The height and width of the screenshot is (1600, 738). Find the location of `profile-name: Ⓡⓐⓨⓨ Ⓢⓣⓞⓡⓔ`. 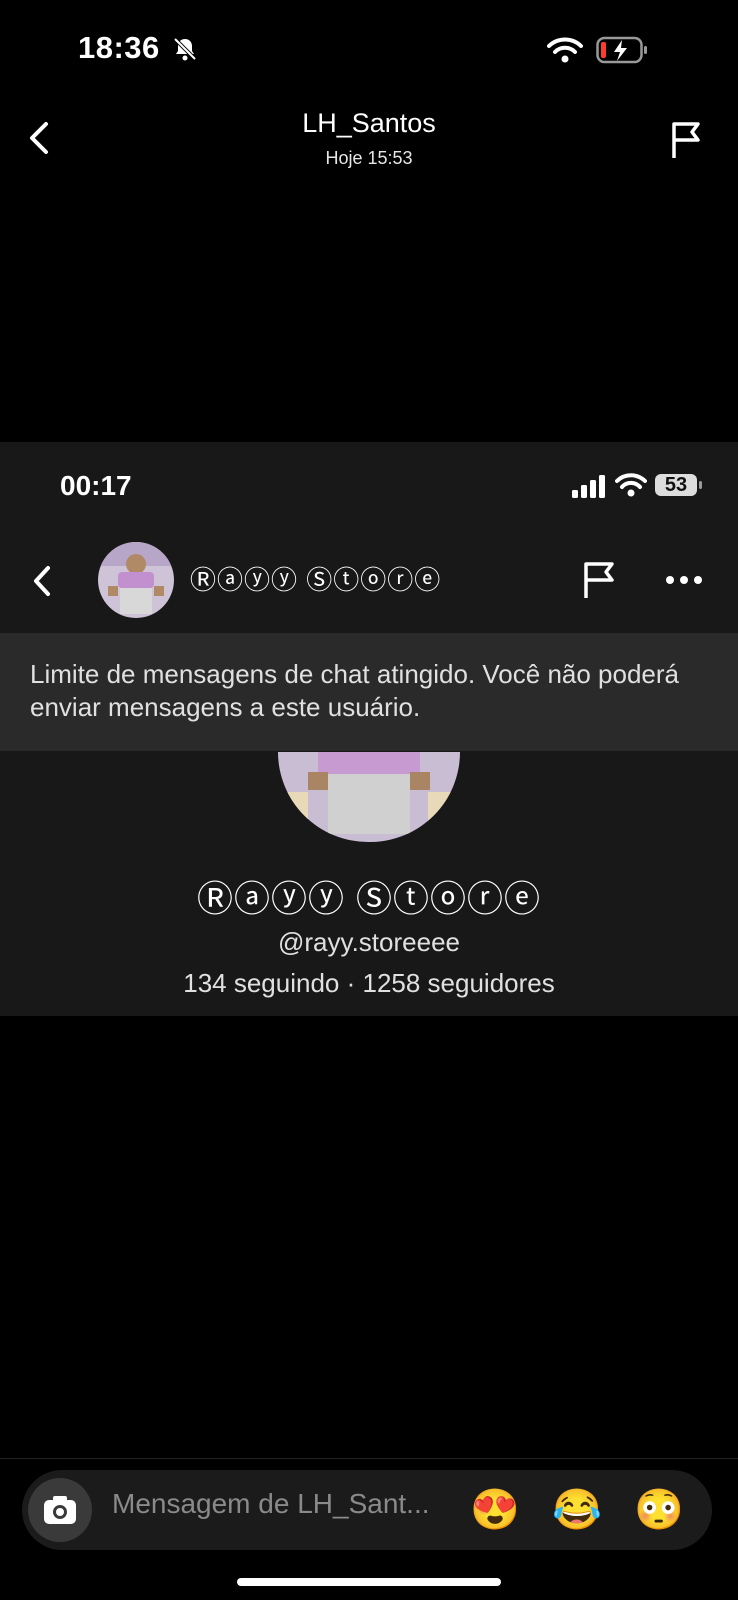

profile-name: Ⓡⓐⓨⓨ Ⓢⓣⓞⓡⓔ is located at coordinates (368, 898).